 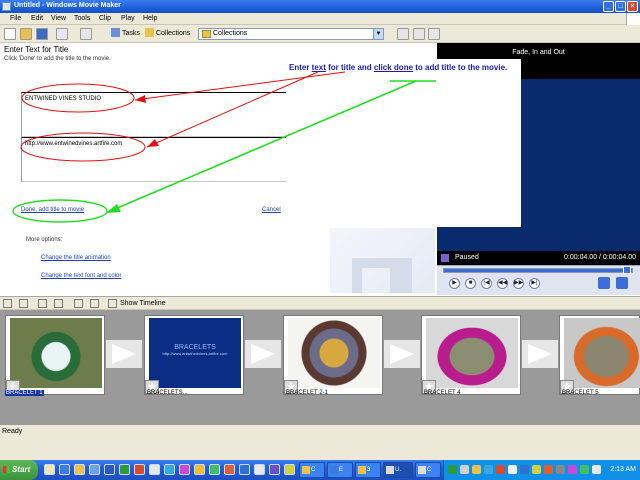 I want to click on minimize-button: _, so click(x=608, y=6).